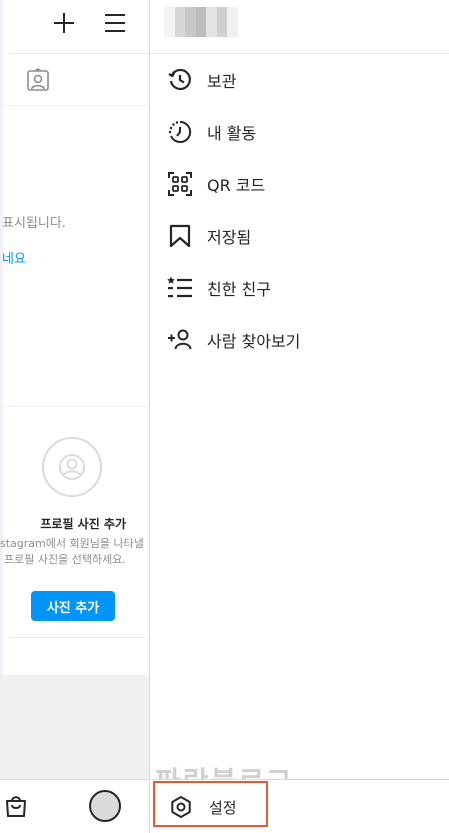  What do you see at coordinates (300, 288) in the screenshot?
I see `menu-item-close-friends: 친한 친구` at bounding box center [300, 288].